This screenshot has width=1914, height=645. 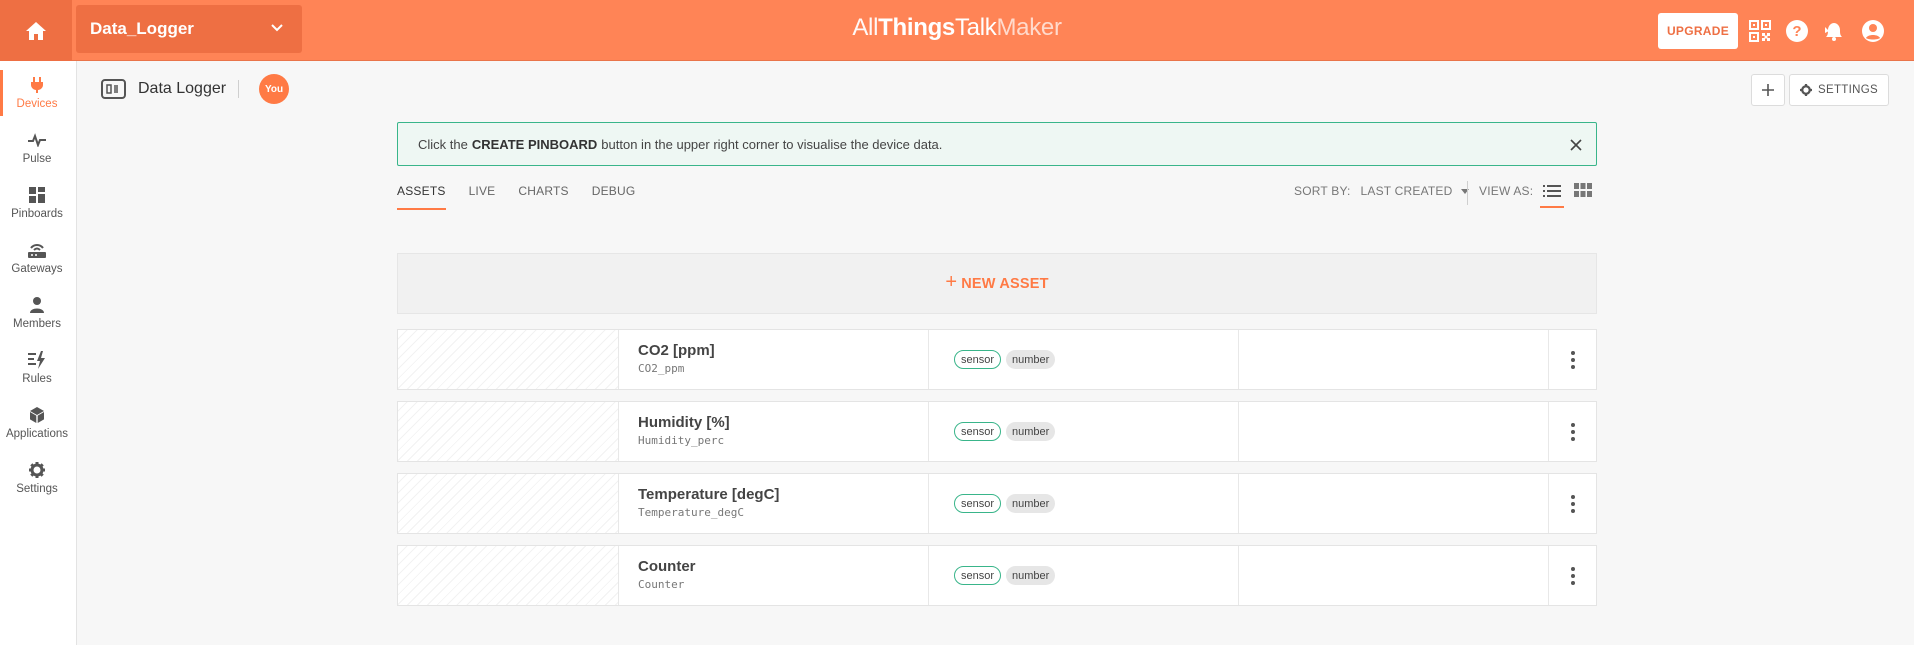 What do you see at coordinates (916, 27) in the screenshot?
I see `brand-part: Things` at bounding box center [916, 27].